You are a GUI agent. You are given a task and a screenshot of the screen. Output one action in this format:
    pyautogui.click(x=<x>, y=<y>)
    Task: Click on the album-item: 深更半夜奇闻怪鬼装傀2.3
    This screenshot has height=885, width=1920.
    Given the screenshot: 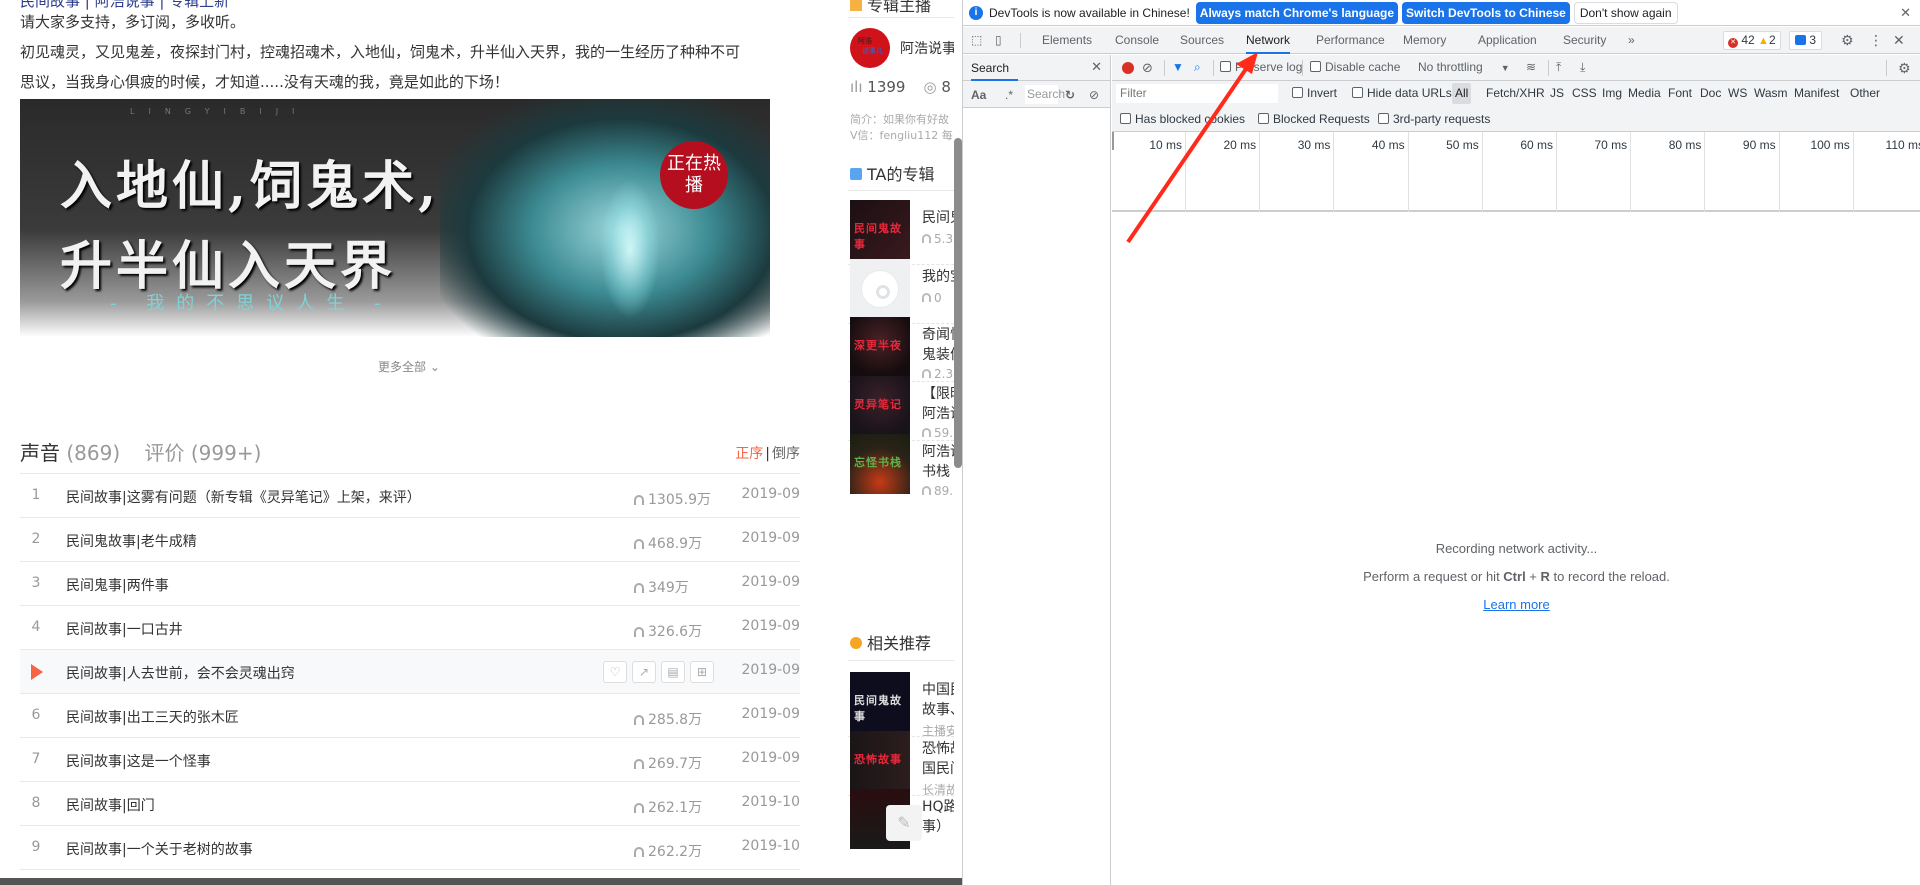 What is the action you would take?
    pyautogui.click(x=902, y=349)
    